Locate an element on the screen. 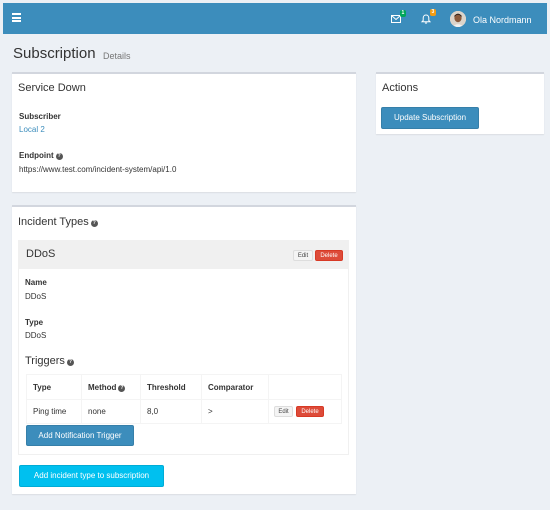 This screenshot has height=510, width=550. delete-incident-type-button: Delete is located at coordinates (329, 255).